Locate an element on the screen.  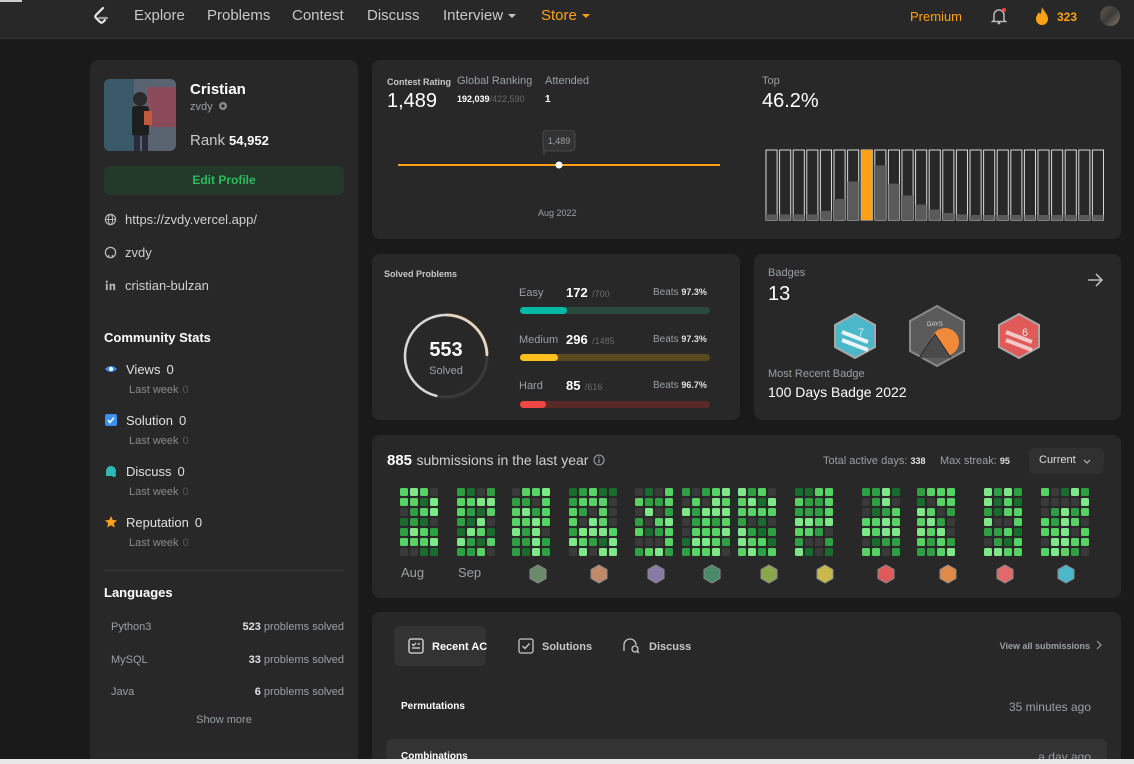
list-item: Permutations 35 minutes ago is located at coordinates (746, 707).